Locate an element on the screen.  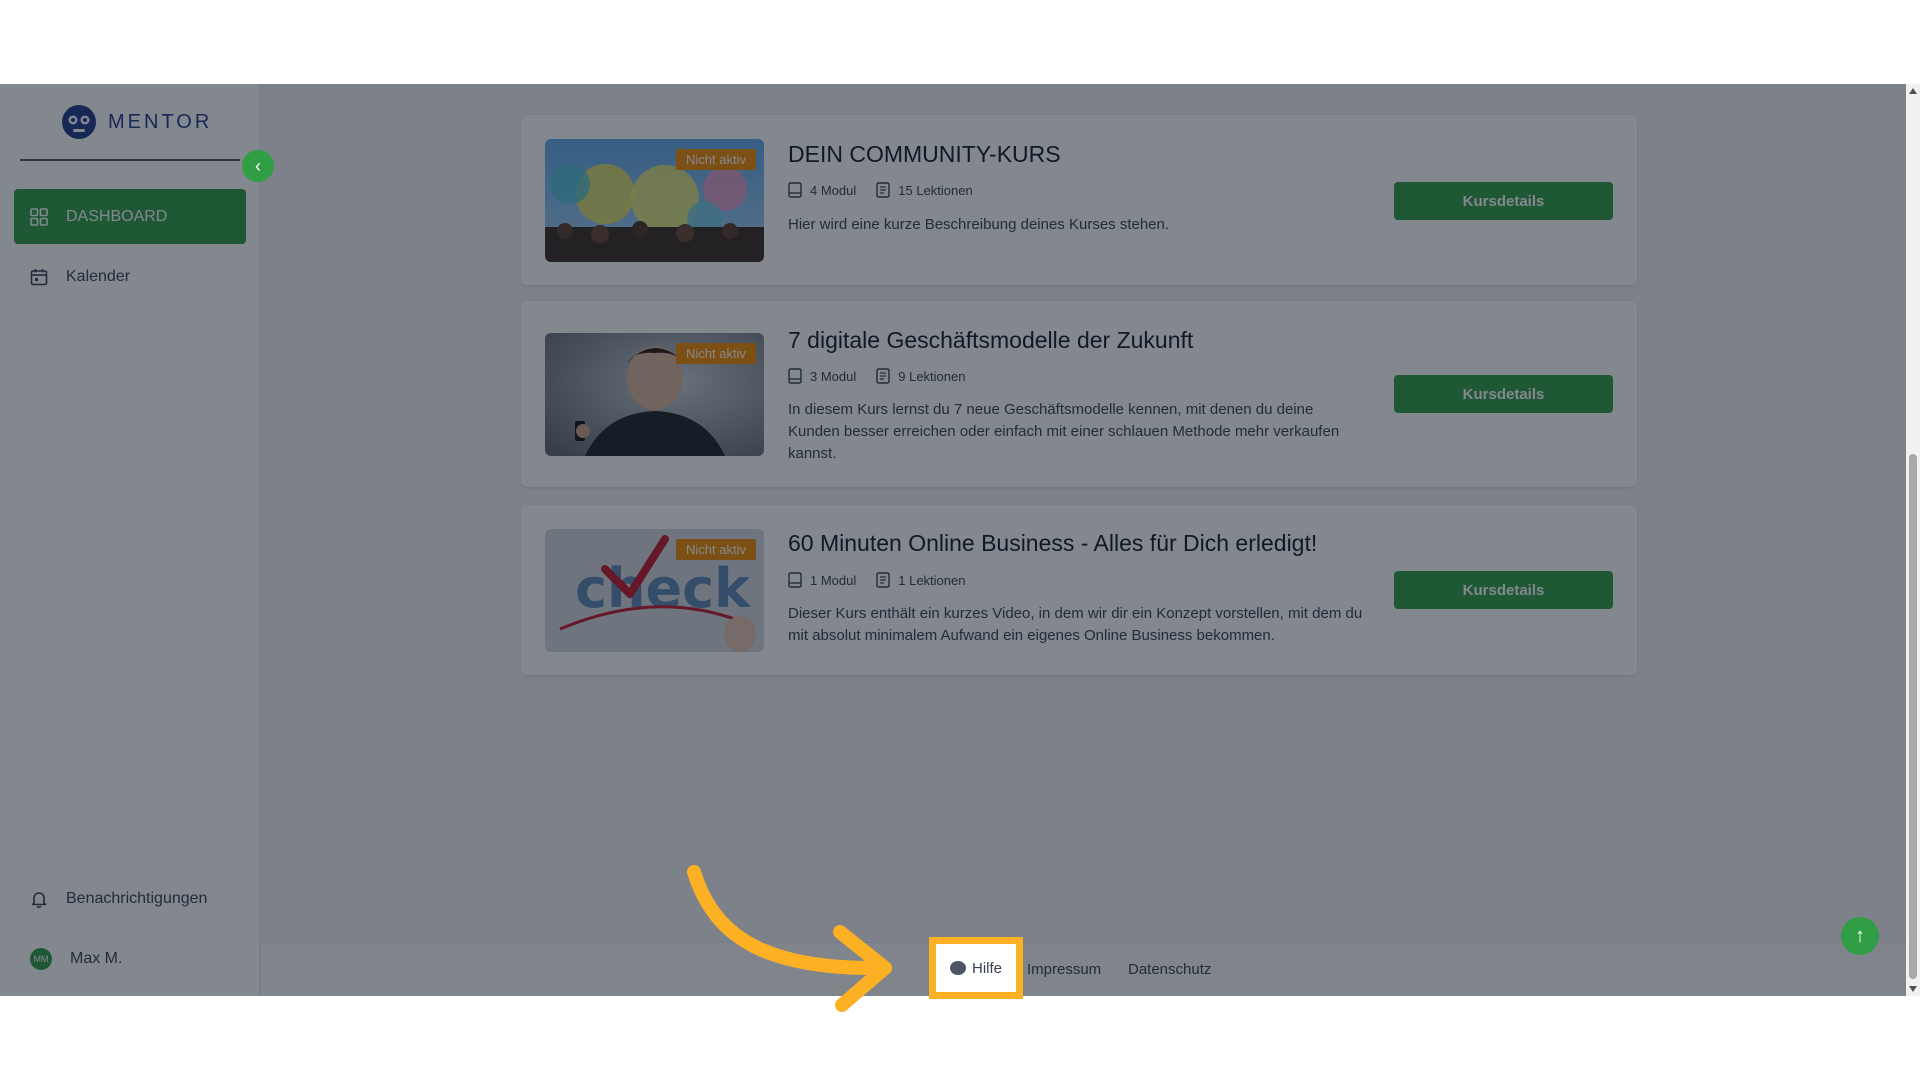
logo: MENTOR is located at coordinates (136, 122).